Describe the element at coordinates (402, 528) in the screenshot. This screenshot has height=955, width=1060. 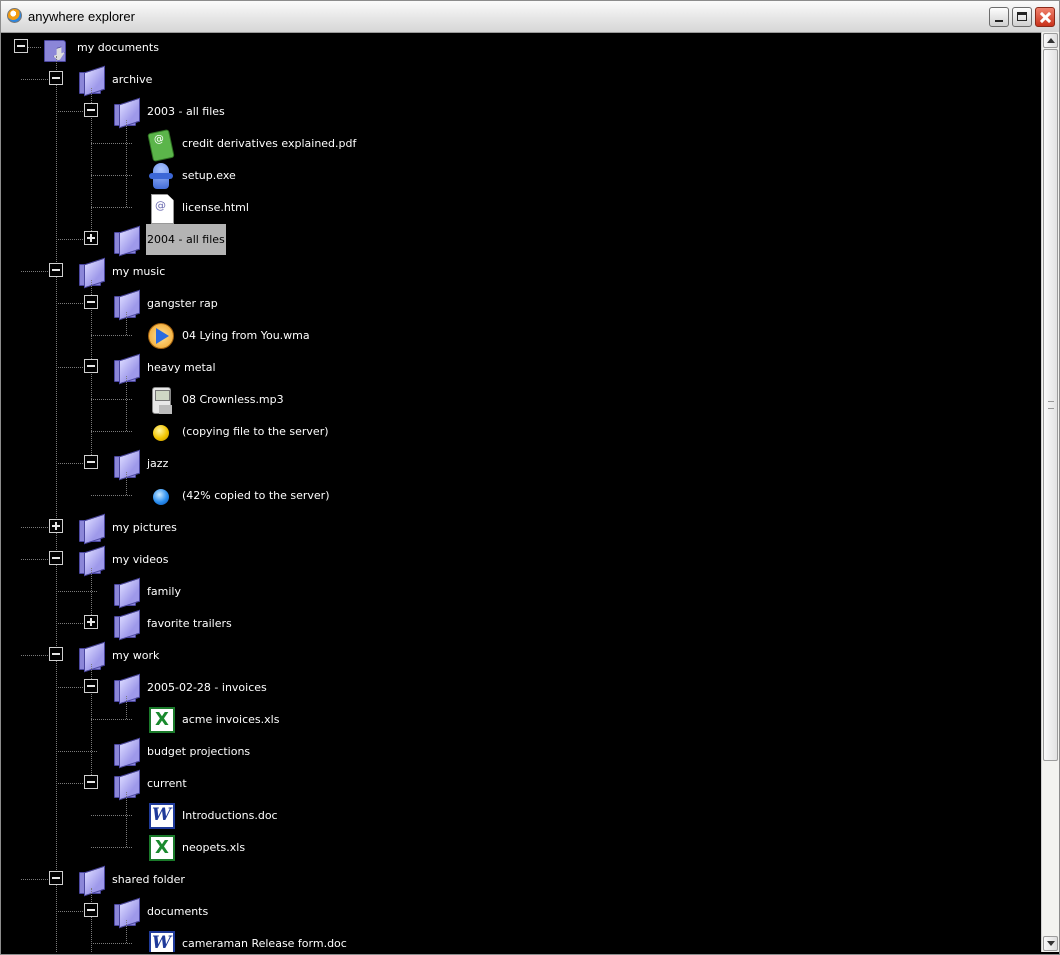
I see `tree-item: my pictures` at that location.